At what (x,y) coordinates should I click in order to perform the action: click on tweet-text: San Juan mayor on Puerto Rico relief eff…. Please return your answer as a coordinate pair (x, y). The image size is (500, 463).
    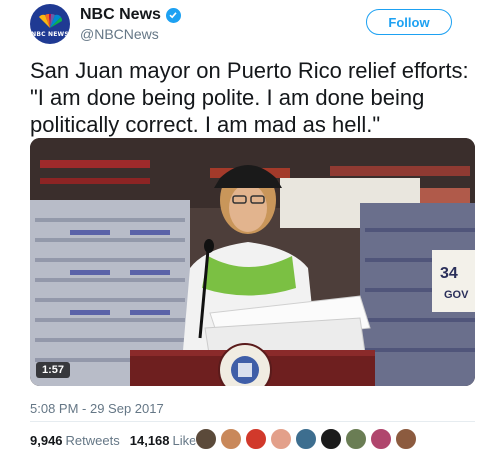
    Looking at the image, I should click on (249, 97).